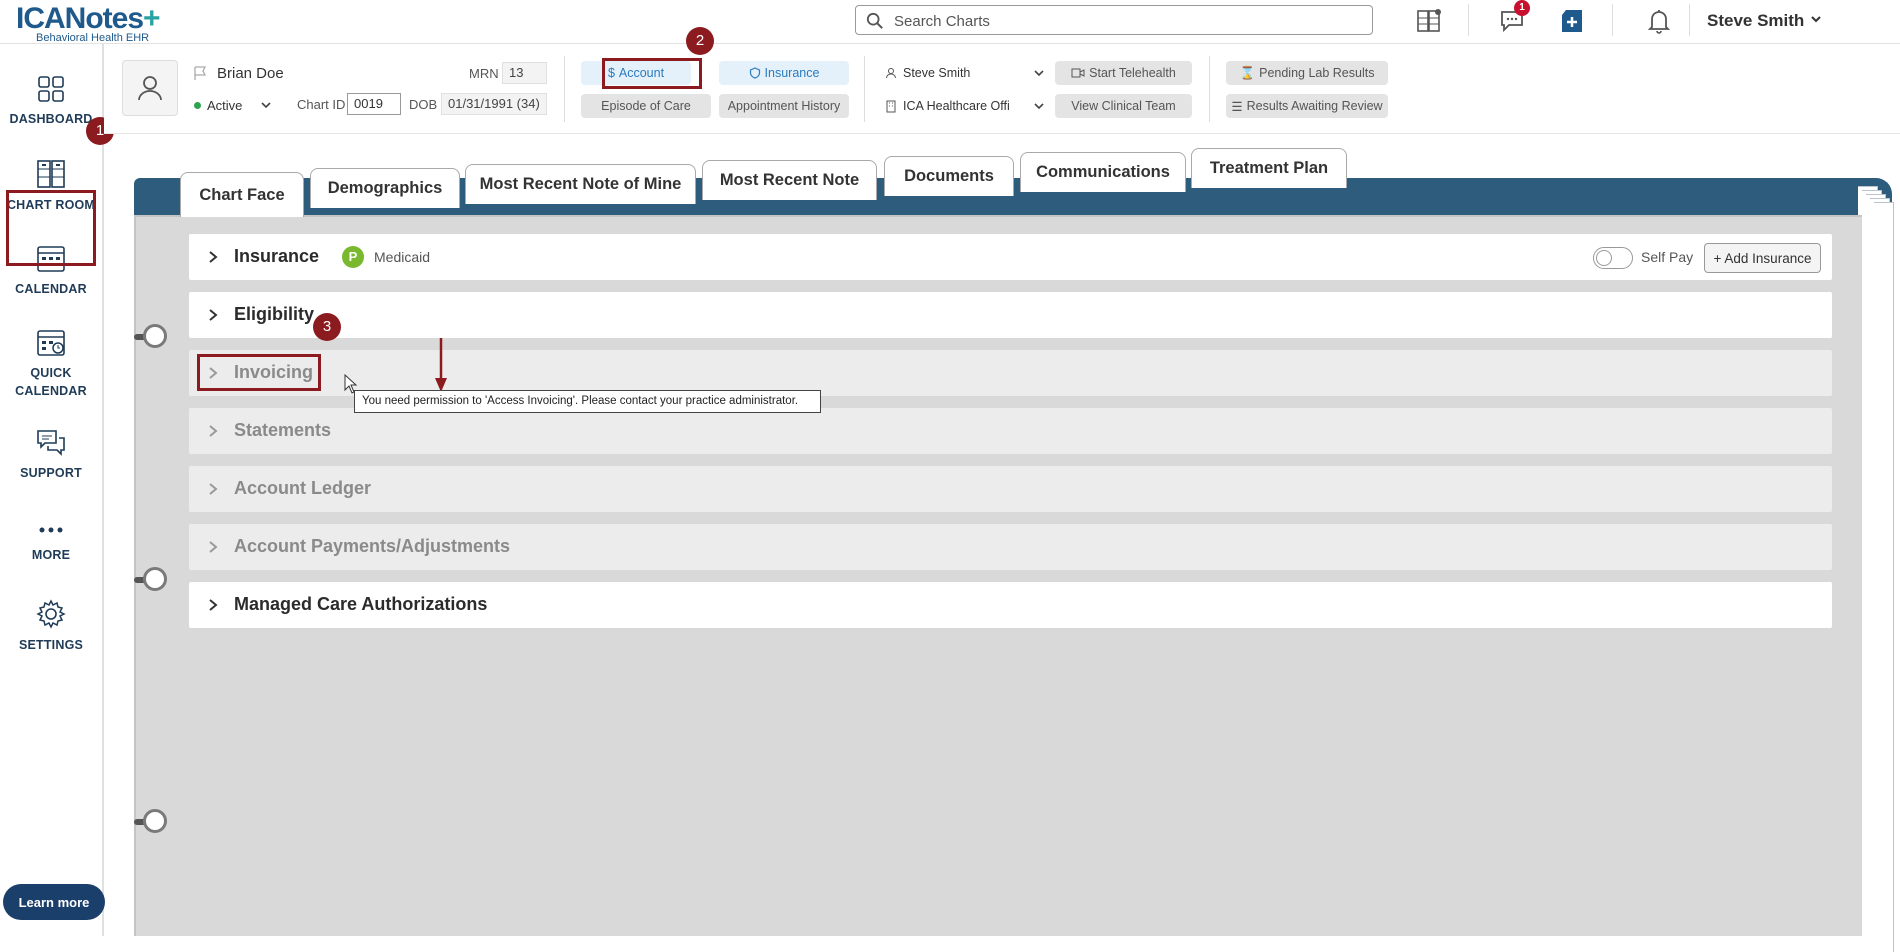 This screenshot has width=1900, height=952. I want to click on account-highlight, so click(652, 73).